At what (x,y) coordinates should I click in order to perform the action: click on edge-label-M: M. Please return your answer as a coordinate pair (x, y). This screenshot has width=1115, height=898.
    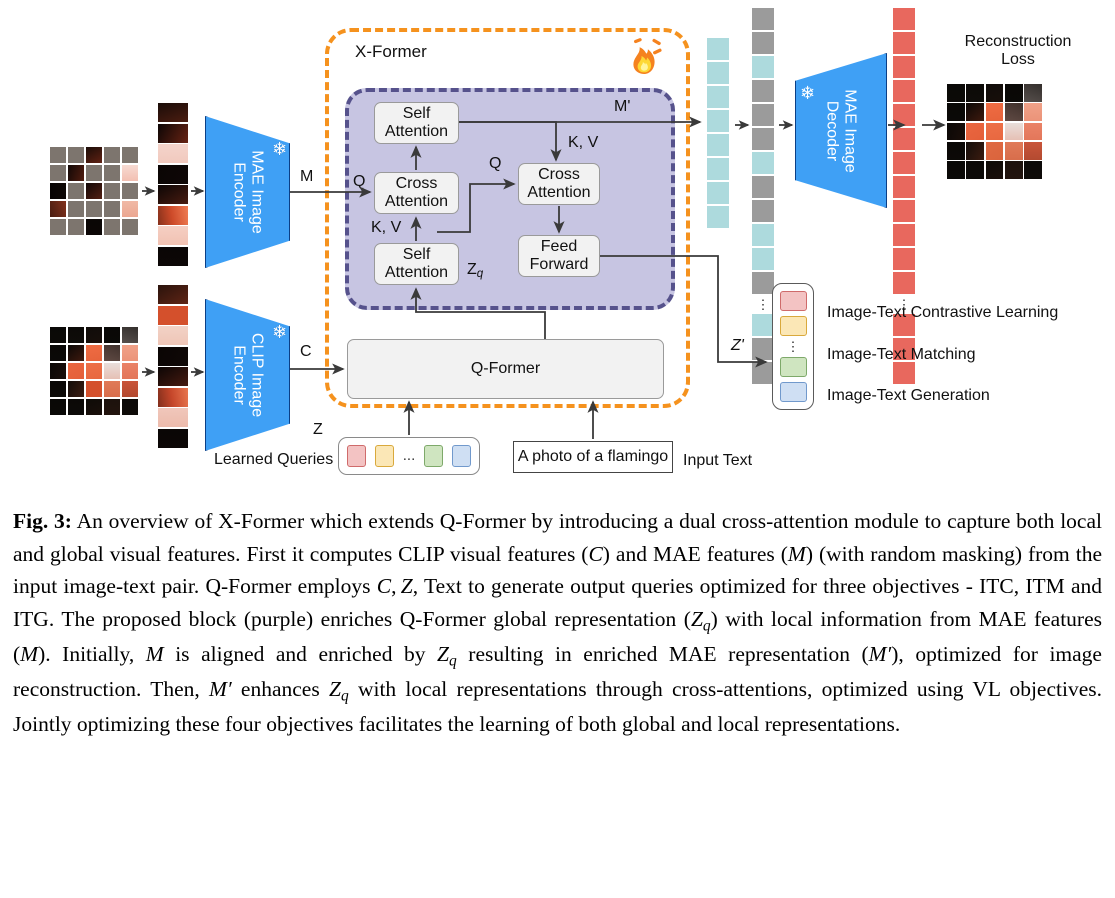
    Looking at the image, I should click on (307, 176).